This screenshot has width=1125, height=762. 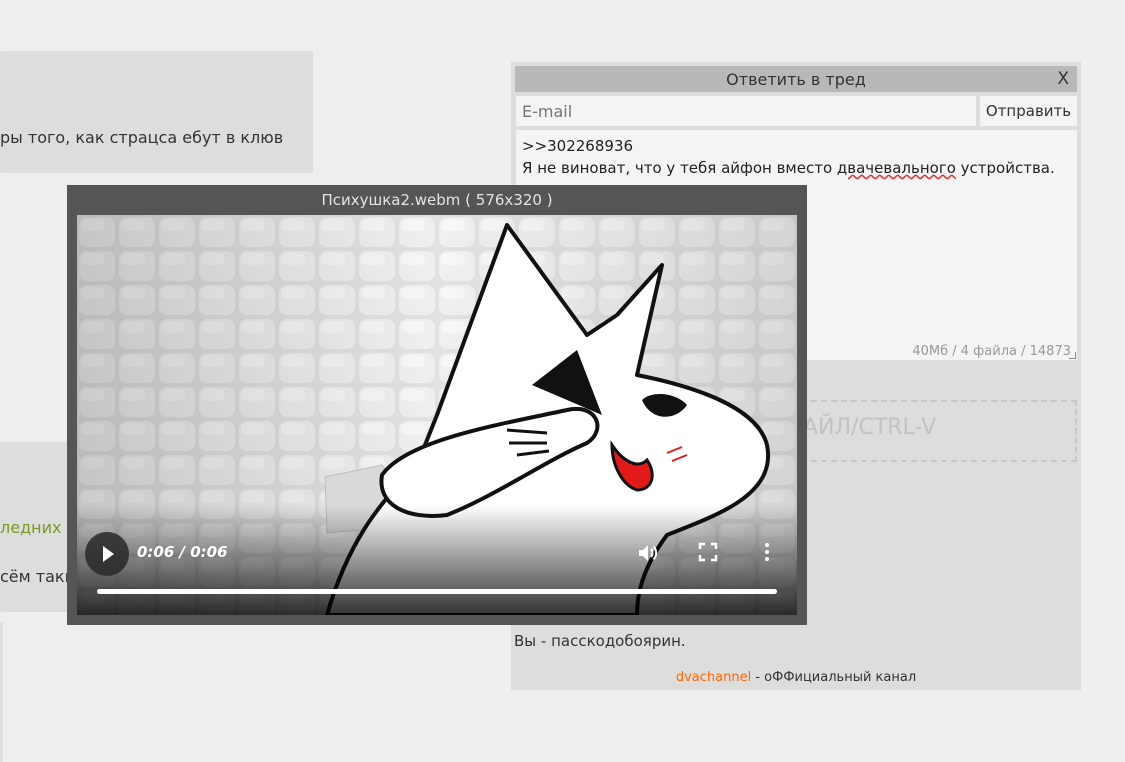 What do you see at coordinates (182, 552) in the screenshot?
I see `video-time: 0:06 / 0:06` at bounding box center [182, 552].